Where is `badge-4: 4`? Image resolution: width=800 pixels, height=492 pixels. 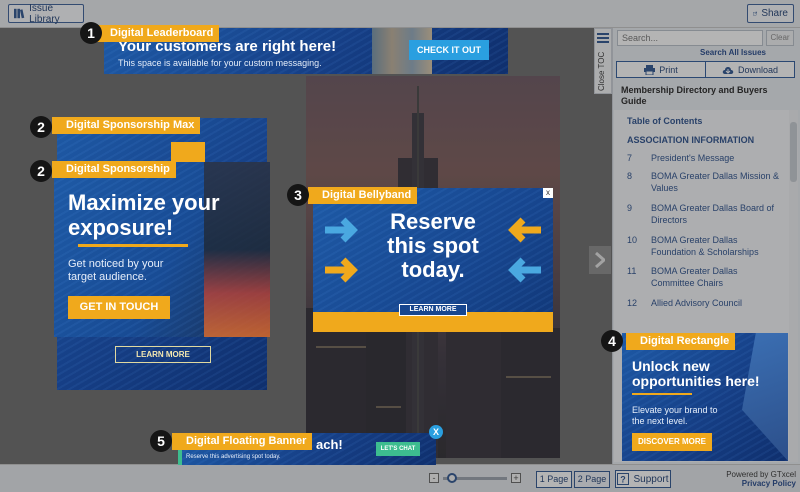
badge-4: 4 is located at coordinates (612, 341).